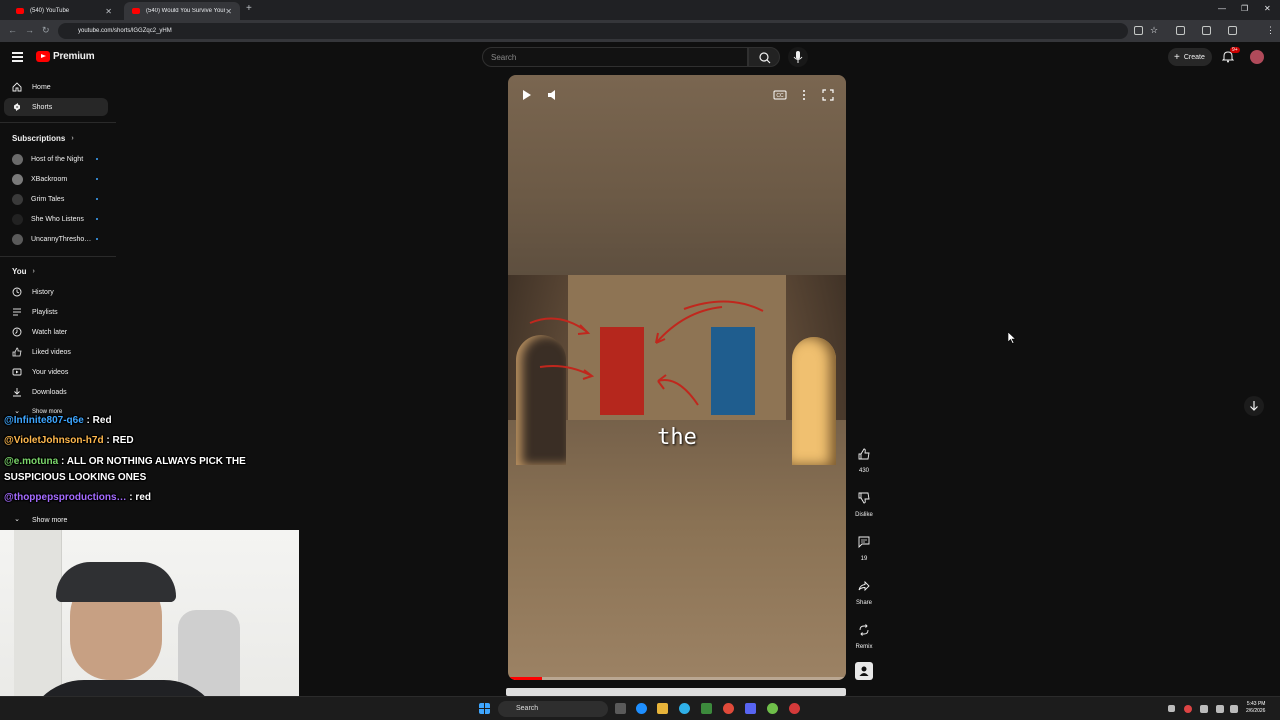 The width and height of the screenshot is (1280, 720). What do you see at coordinates (1190, 57) in the screenshot?
I see `create-button: + Create` at bounding box center [1190, 57].